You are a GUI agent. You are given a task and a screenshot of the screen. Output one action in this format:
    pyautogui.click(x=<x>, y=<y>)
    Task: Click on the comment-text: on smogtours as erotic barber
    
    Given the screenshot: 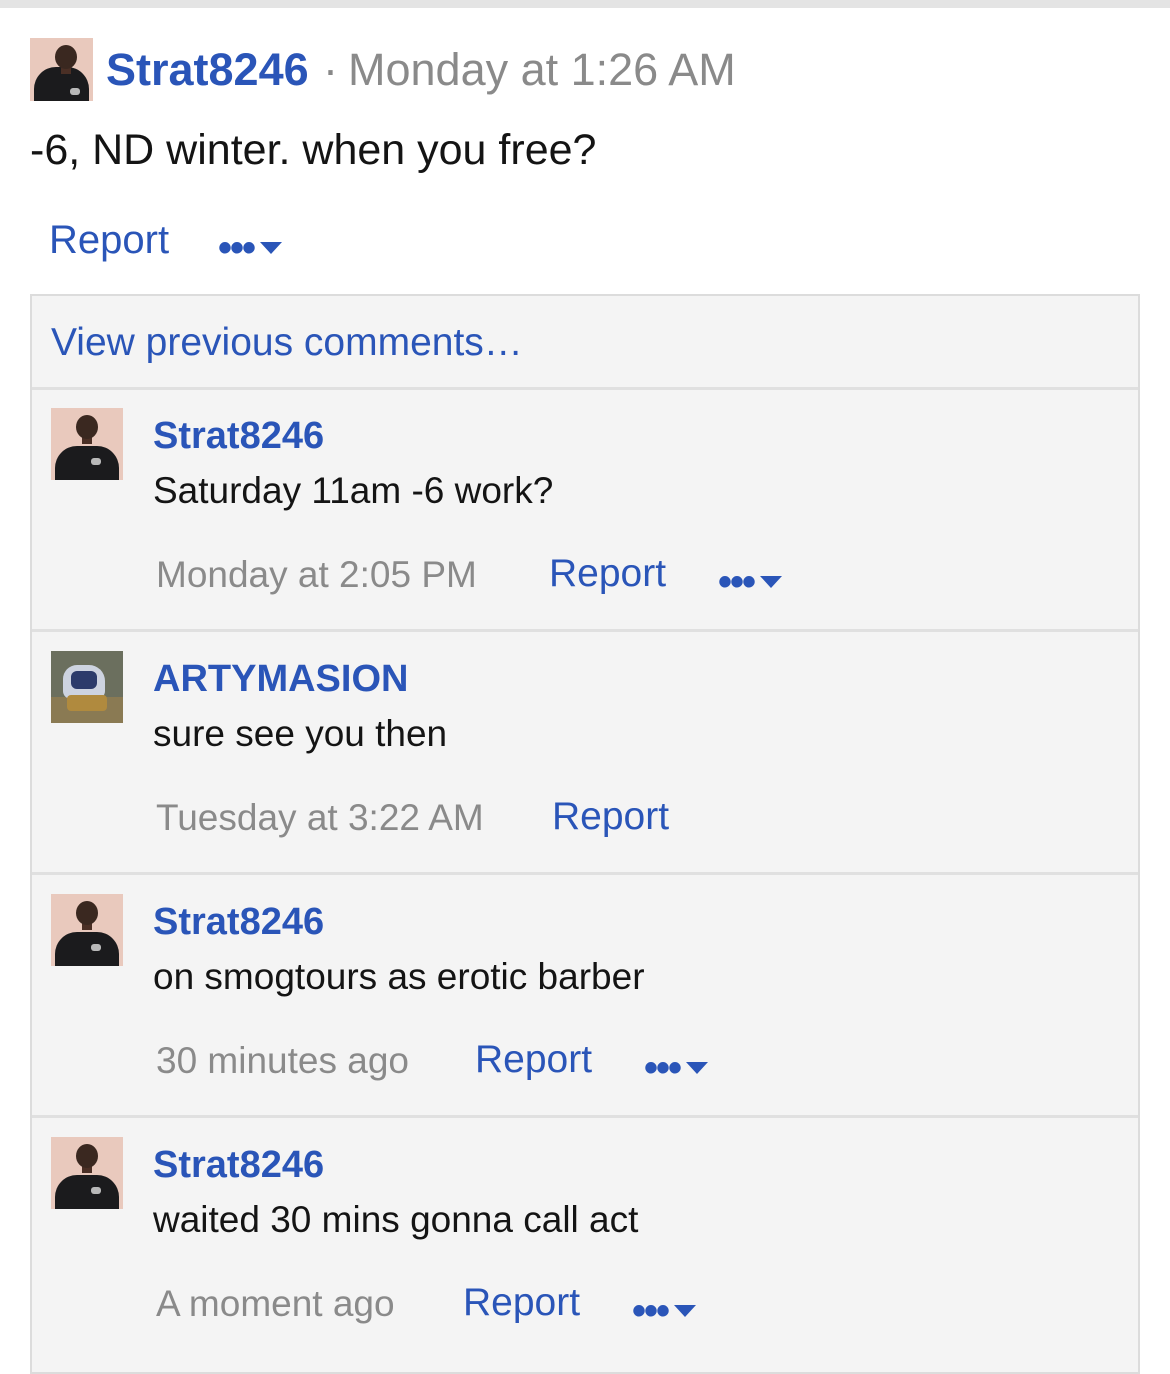 What is the action you would take?
    pyautogui.click(x=399, y=976)
    